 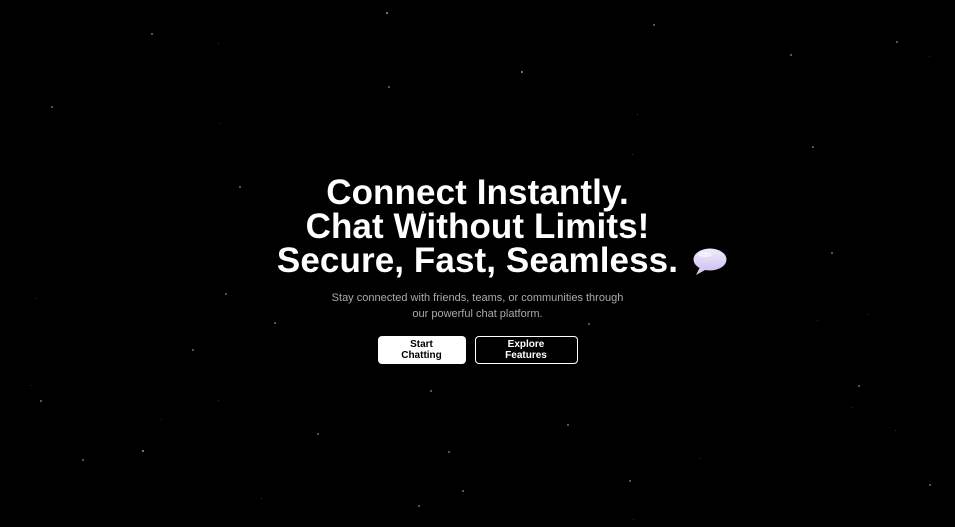 I want to click on headline-line-3-wrap: Secure, Fast, Seamless., so click(x=501, y=260).